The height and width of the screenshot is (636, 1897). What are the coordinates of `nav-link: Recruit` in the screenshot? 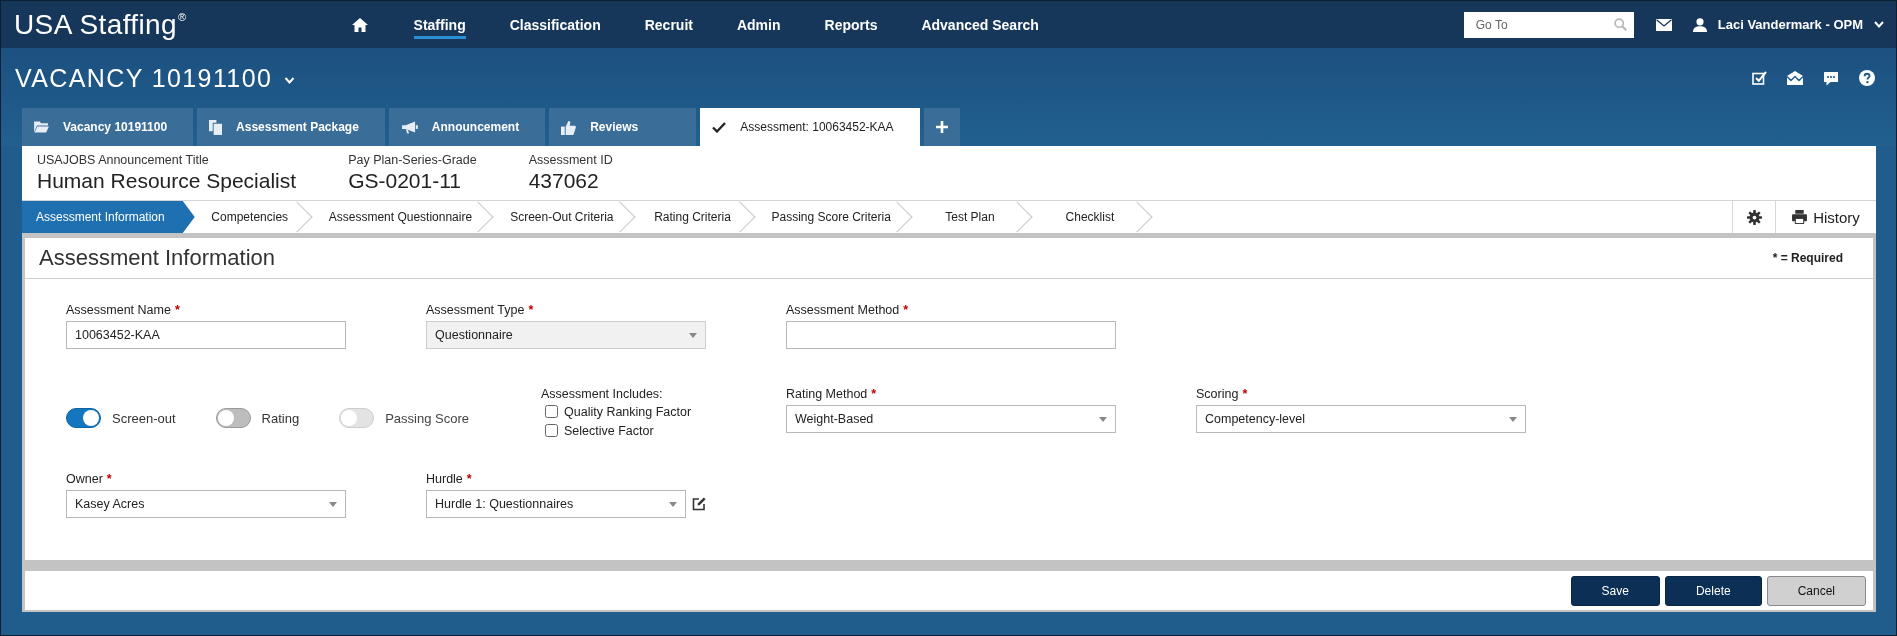 It's located at (668, 24).